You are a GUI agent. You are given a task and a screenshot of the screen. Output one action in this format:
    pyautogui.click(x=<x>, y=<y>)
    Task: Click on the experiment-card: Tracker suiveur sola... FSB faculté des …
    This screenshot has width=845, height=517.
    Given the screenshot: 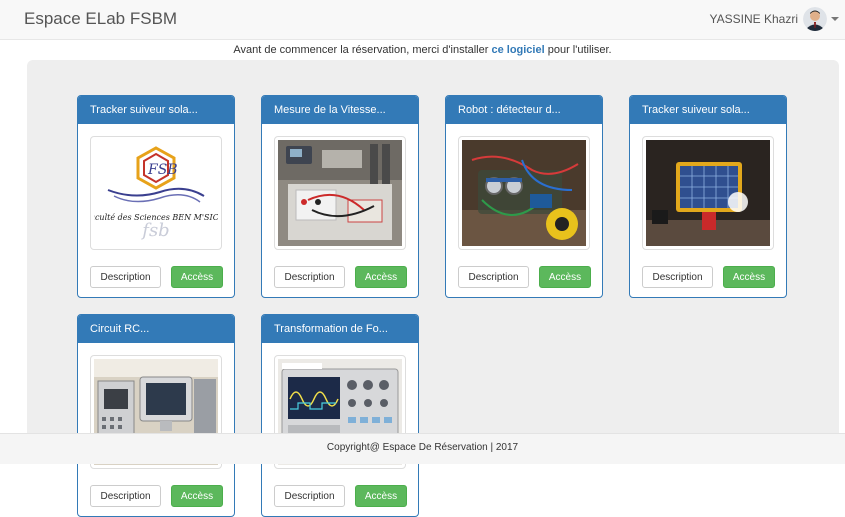 What is the action you would take?
    pyautogui.click(x=156, y=196)
    